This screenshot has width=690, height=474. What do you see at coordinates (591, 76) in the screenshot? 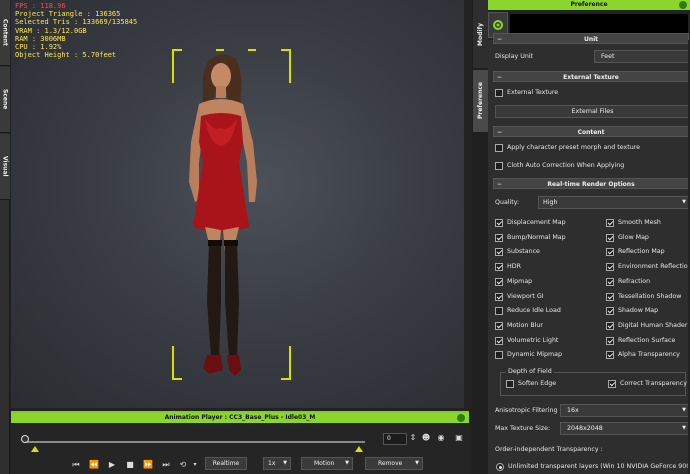
I see `section-external-texture: − External Texture` at bounding box center [591, 76].